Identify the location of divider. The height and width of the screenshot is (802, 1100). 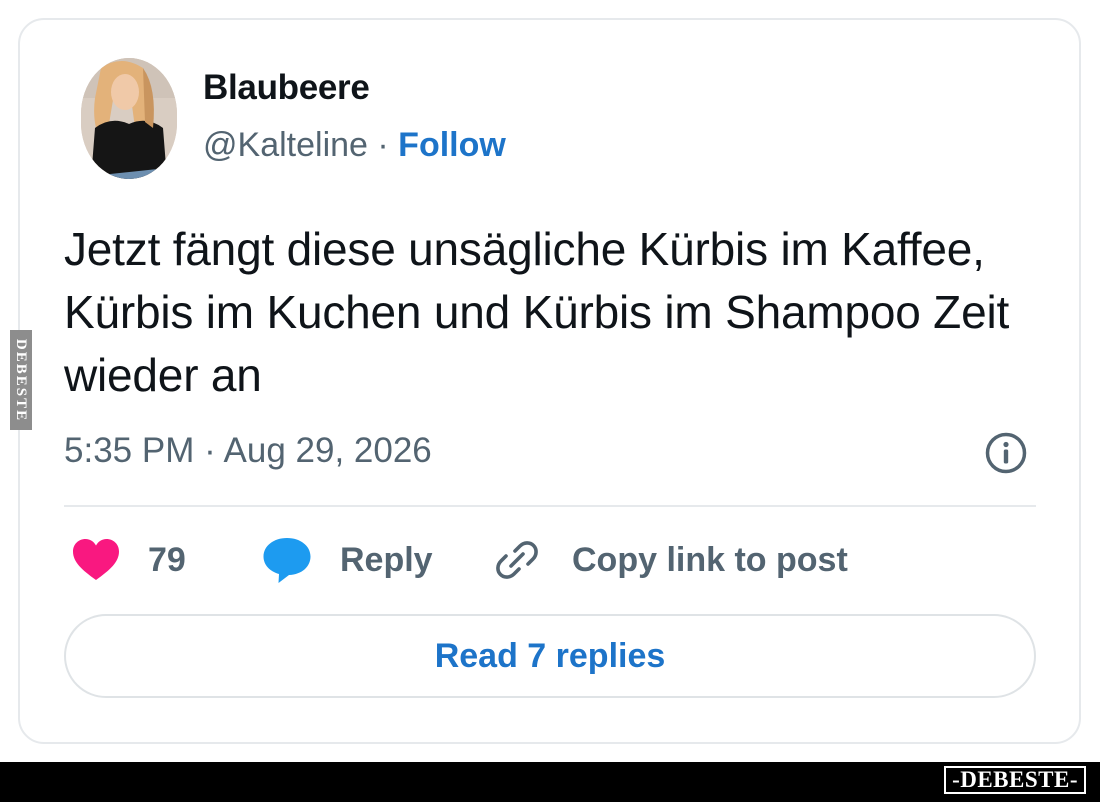
(550, 506).